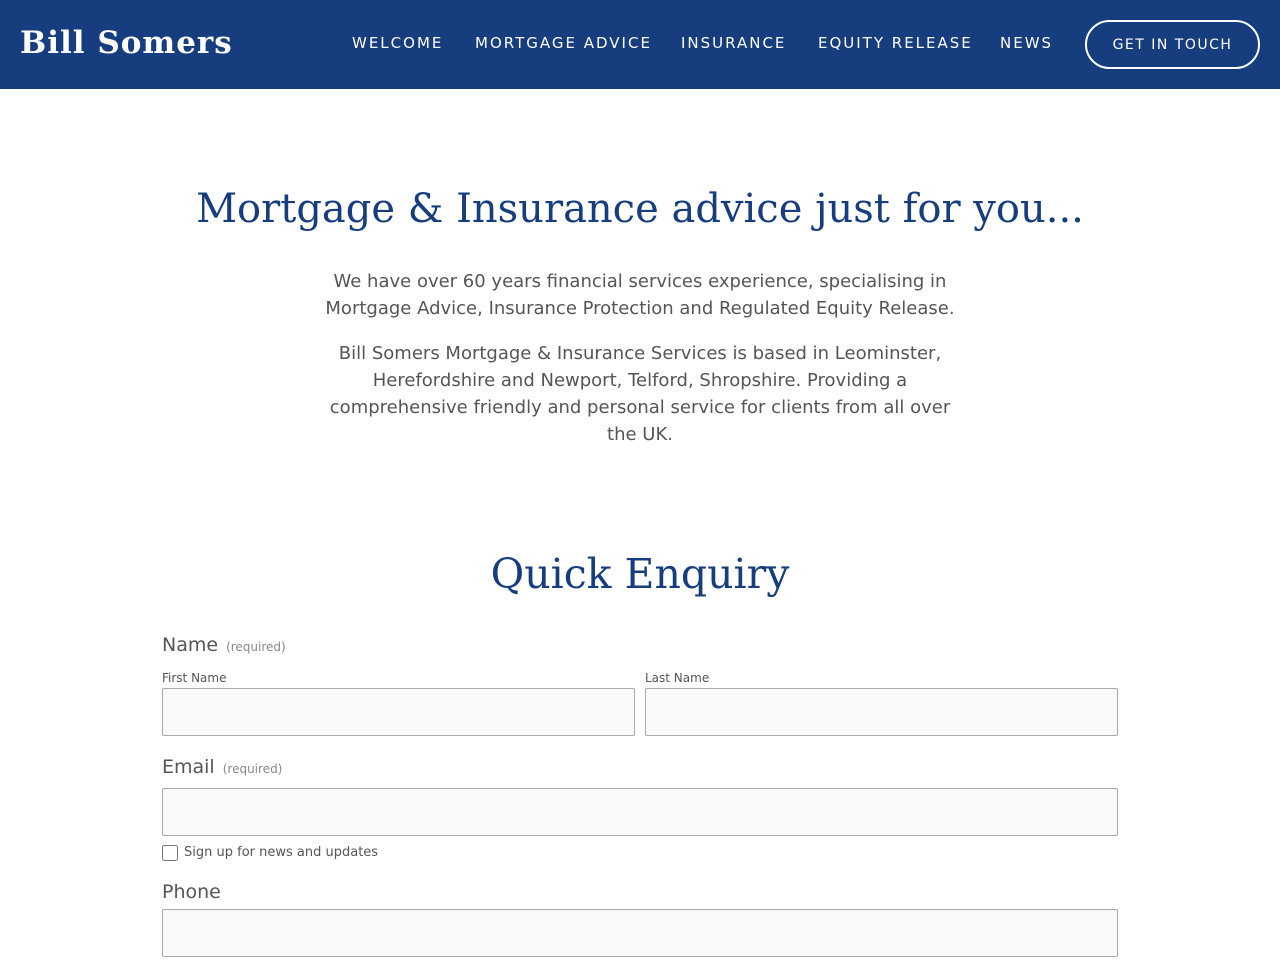 This screenshot has width=1280, height=960. Describe the element at coordinates (252, 769) in the screenshot. I see `email-required-hint: (required)` at that location.